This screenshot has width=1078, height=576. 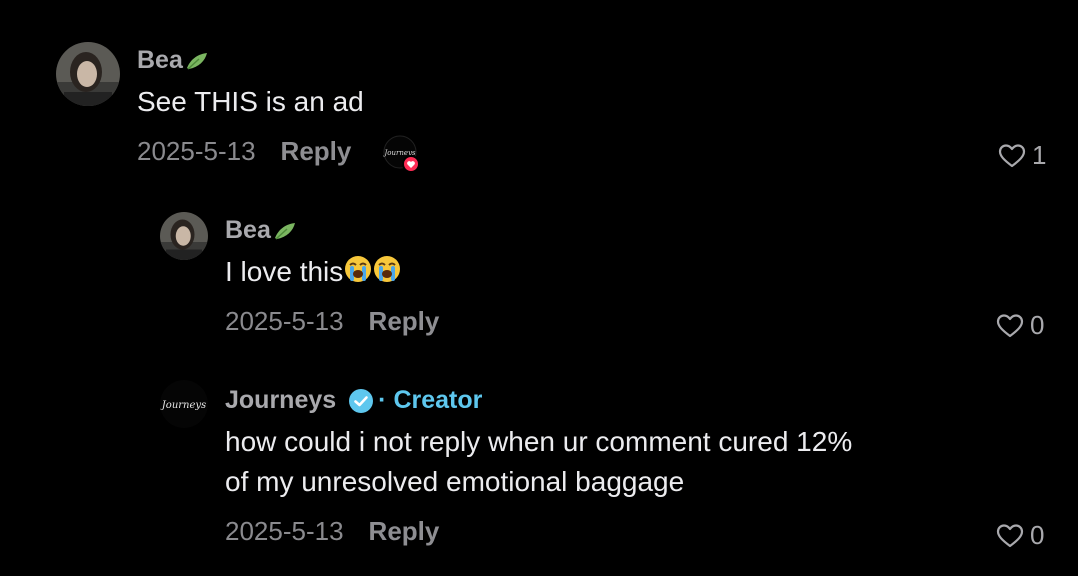 What do you see at coordinates (455, 481) in the screenshot?
I see `comment-text-line: of my unresolved emotional baggage` at bounding box center [455, 481].